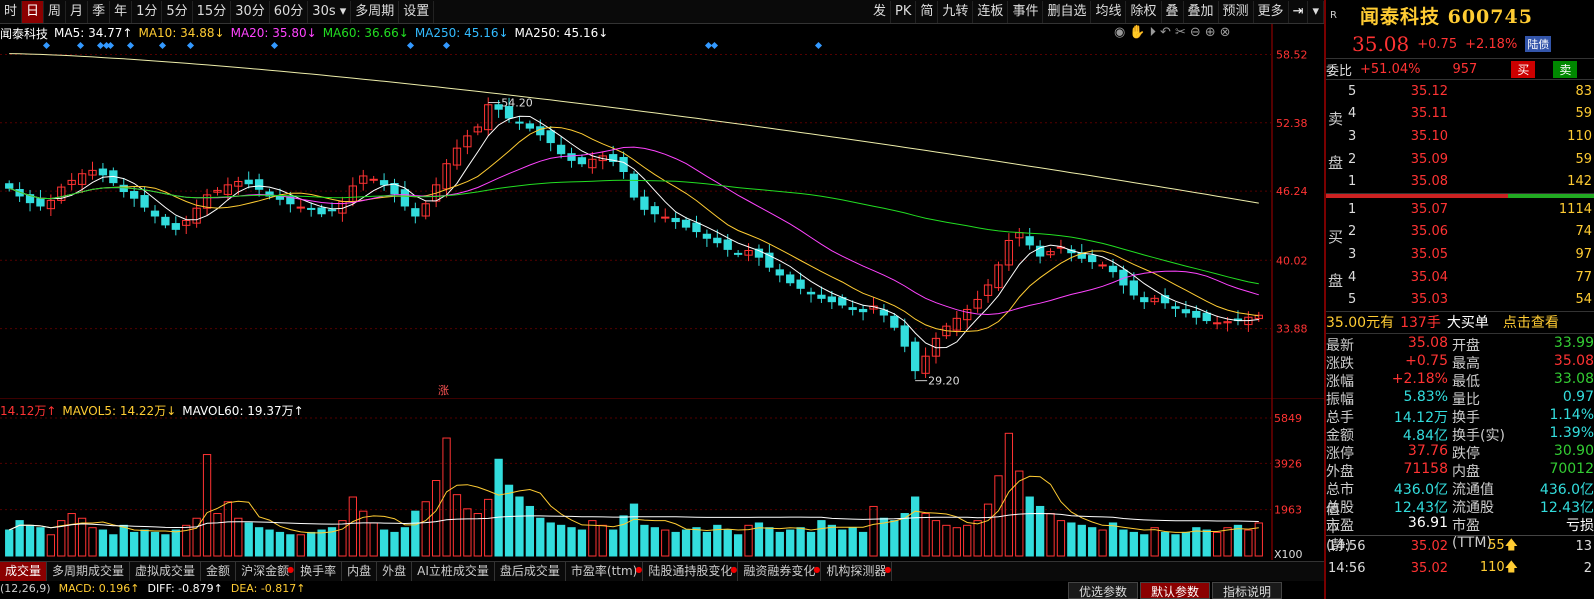  What do you see at coordinates (1420, 323) in the screenshot?
I see `big-order-qty: 137手` at bounding box center [1420, 323].